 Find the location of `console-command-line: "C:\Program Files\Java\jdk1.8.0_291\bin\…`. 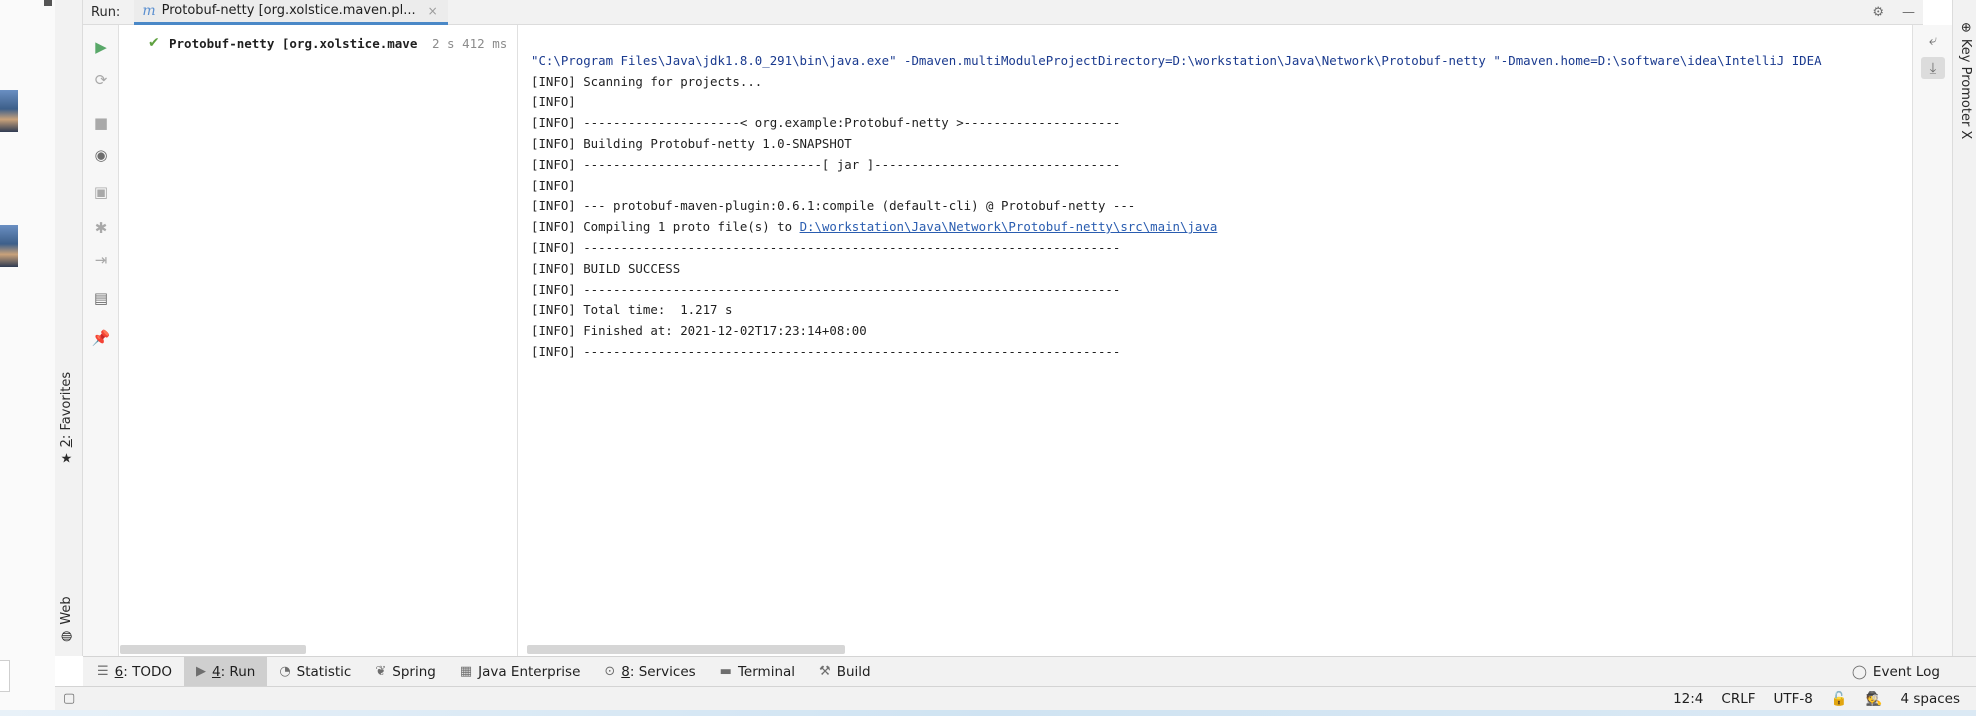

console-command-line: "C:\Program Files\Java\jdk1.8.0_291\bin\… is located at coordinates (1176, 60).